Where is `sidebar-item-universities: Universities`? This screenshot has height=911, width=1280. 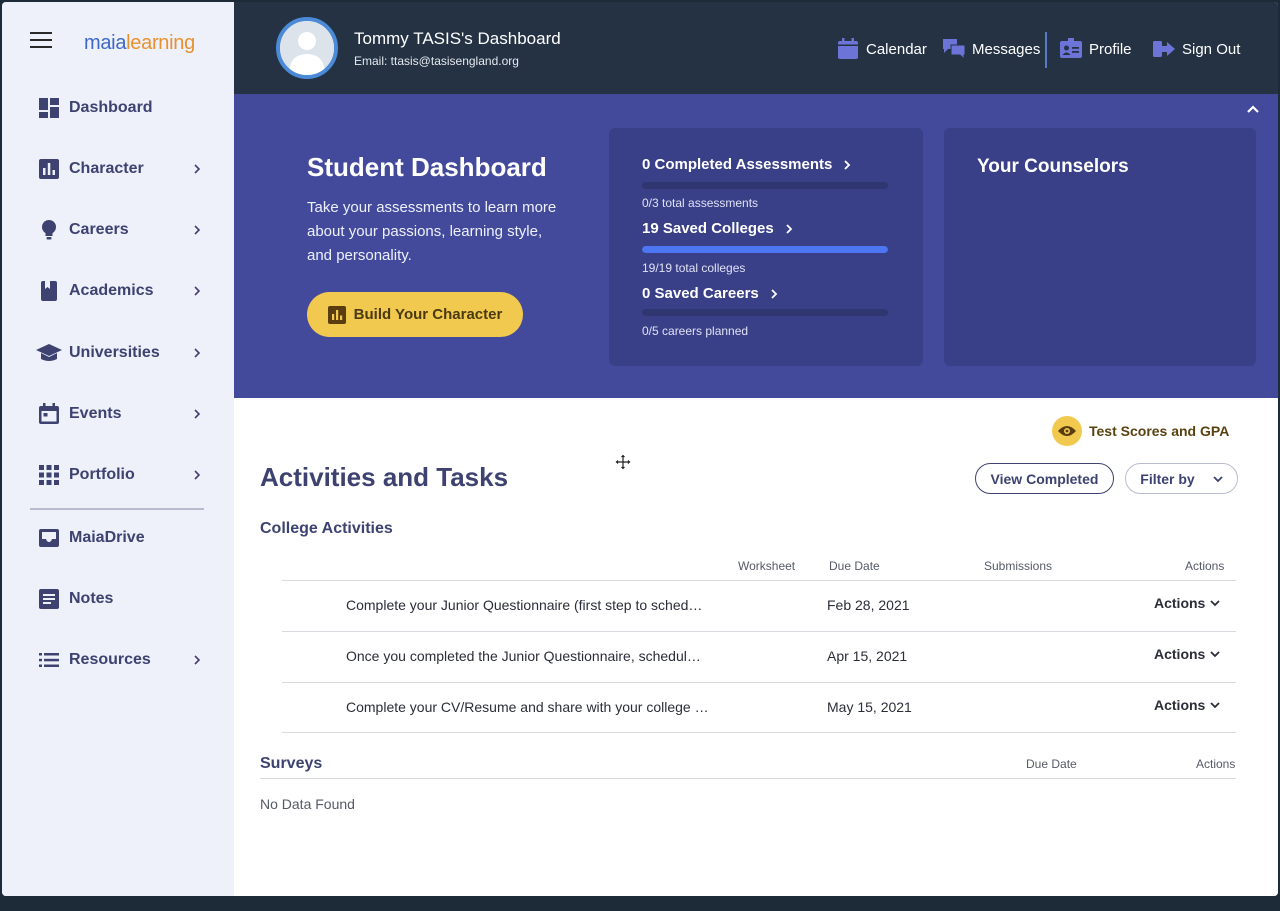
sidebar-item-universities: Universities is located at coordinates (118, 353).